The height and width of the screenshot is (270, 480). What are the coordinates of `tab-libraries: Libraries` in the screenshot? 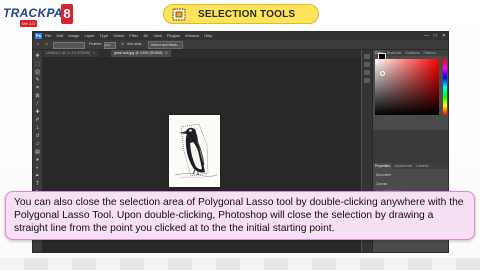 It's located at (422, 166).